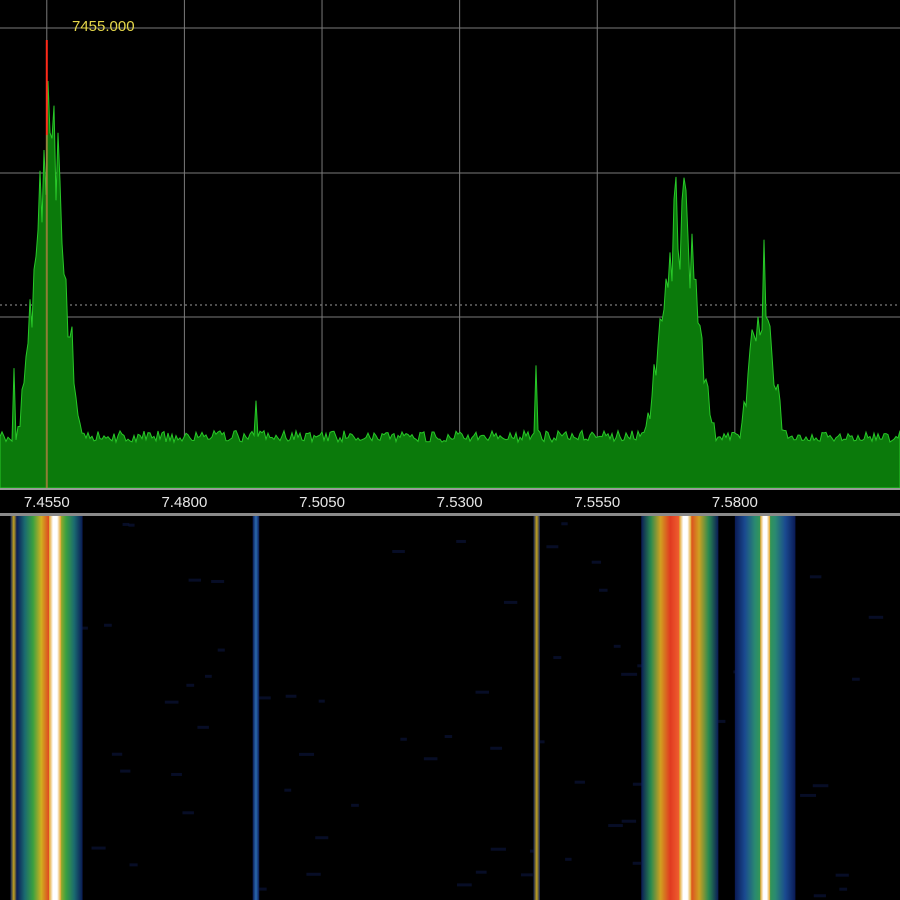 The width and height of the screenshot is (900, 900). What do you see at coordinates (322, 502) in the screenshot?
I see `axis-tick-label: 7.5050` at bounding box center [322, 502].